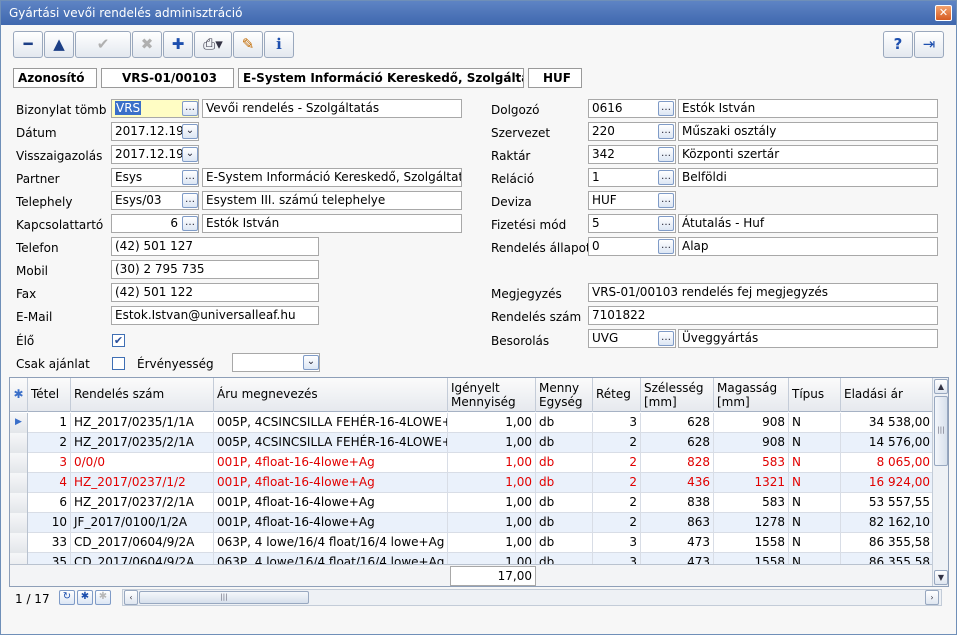 The width and height of the screenshot is (957, 635). Describe the element at coordinates (190, 154) in the screenshot. I see `visszaigazolas-dropdown-icon: ⌄` at that location.